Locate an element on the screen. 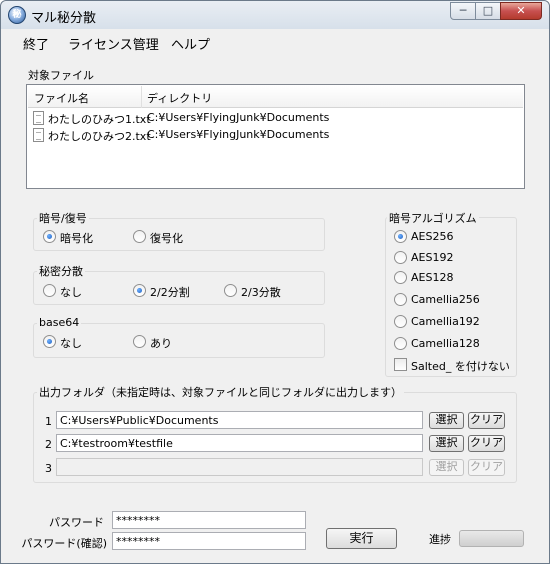 This screenshot has height=564, width=550. column-header-directory: ディレクトリ is located at coordinates (179, 98).